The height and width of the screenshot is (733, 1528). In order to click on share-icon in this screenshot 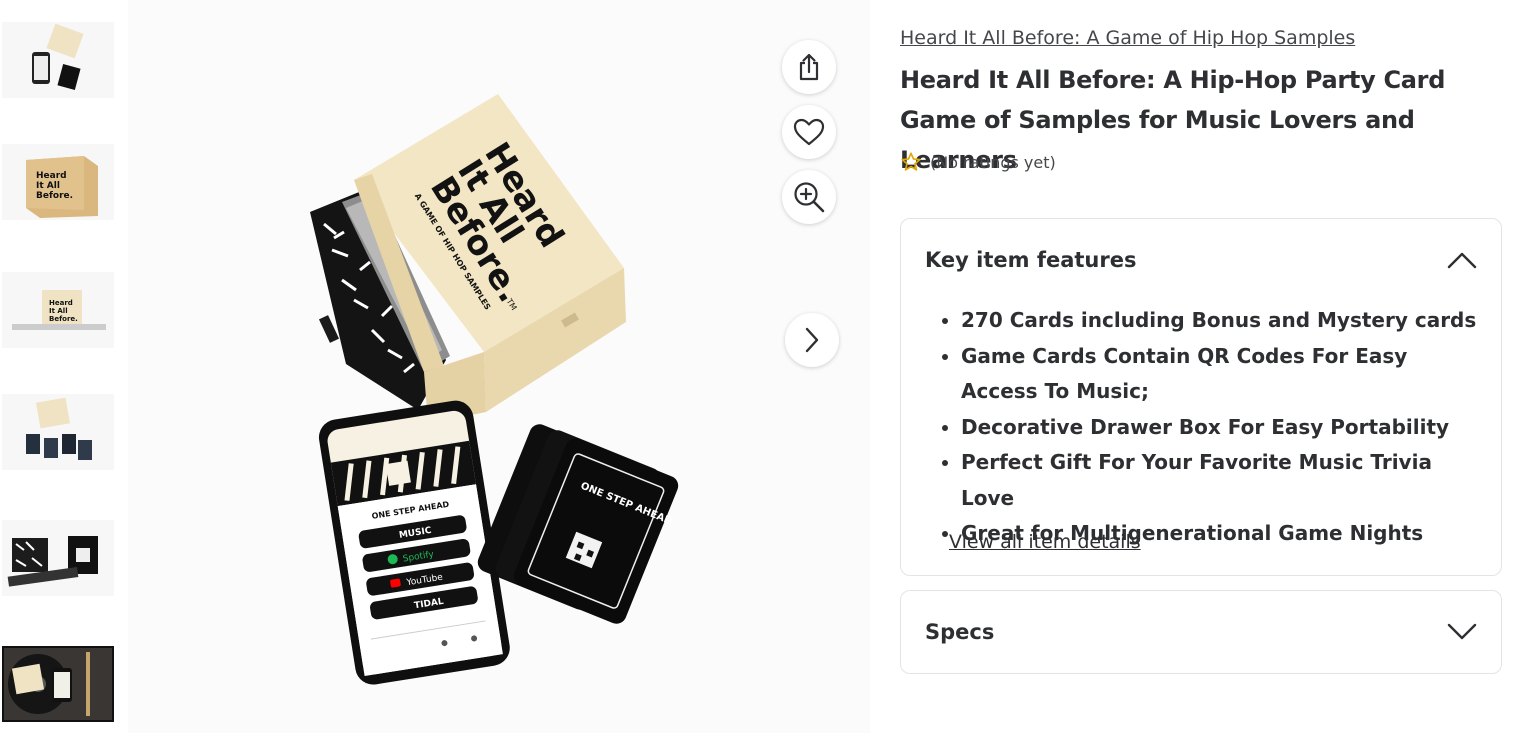, I will do `click(809, 67)`.